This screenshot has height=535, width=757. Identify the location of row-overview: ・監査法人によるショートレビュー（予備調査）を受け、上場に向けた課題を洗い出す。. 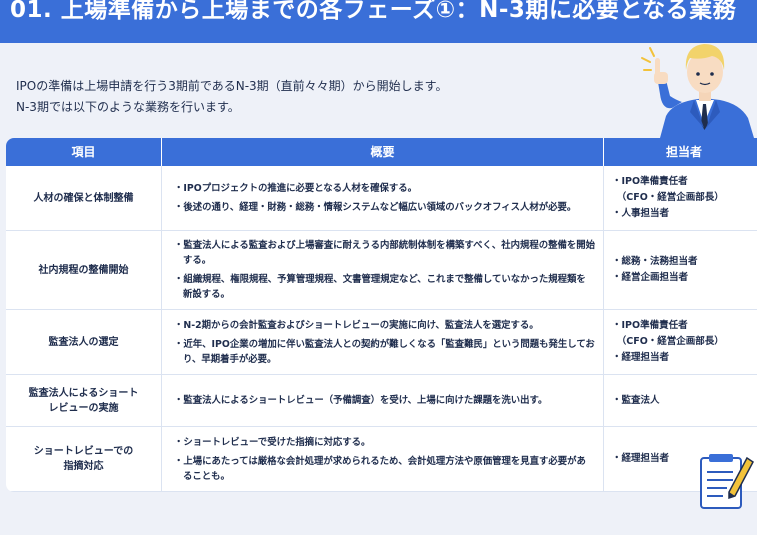
(382, 400).